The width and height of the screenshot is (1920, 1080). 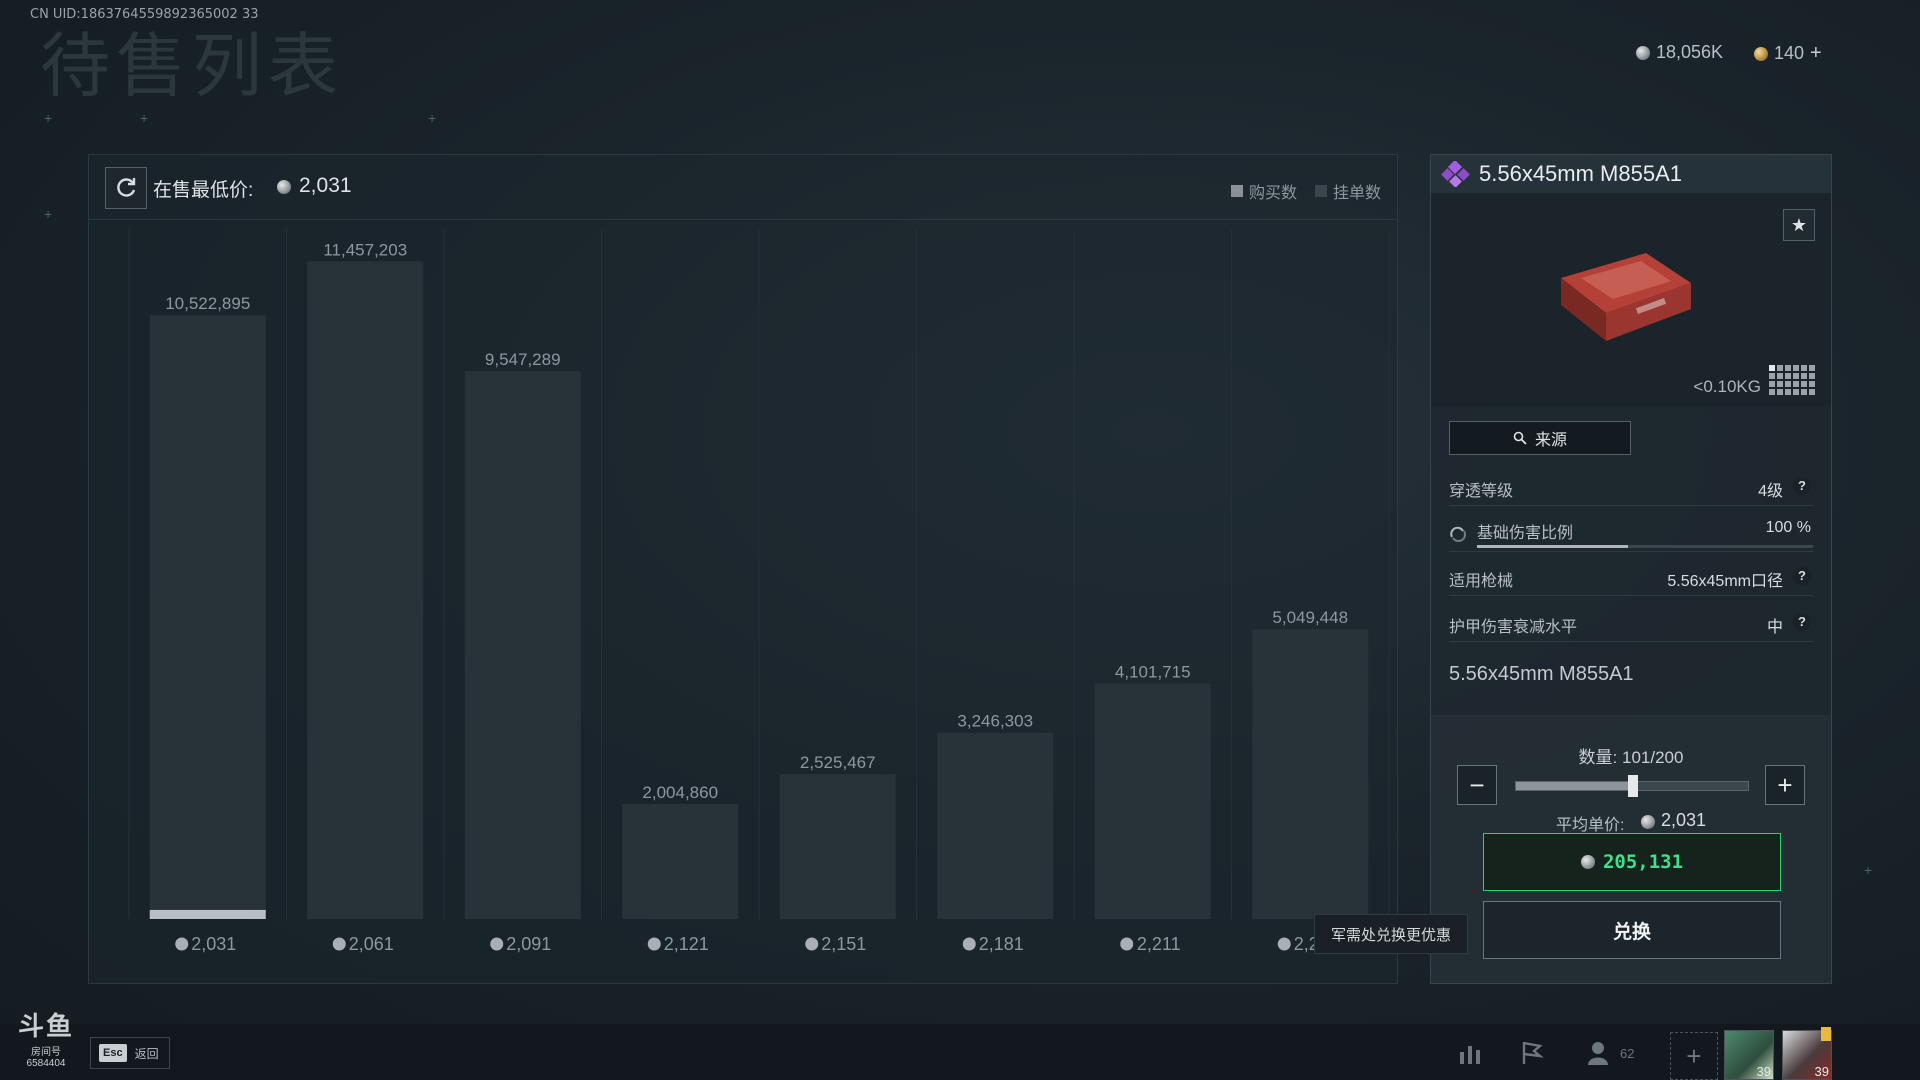 What do you see at coordinates (207, 914) in the screenshot?
I see `purchase-segment-bar` at bounding box center [207, 914].